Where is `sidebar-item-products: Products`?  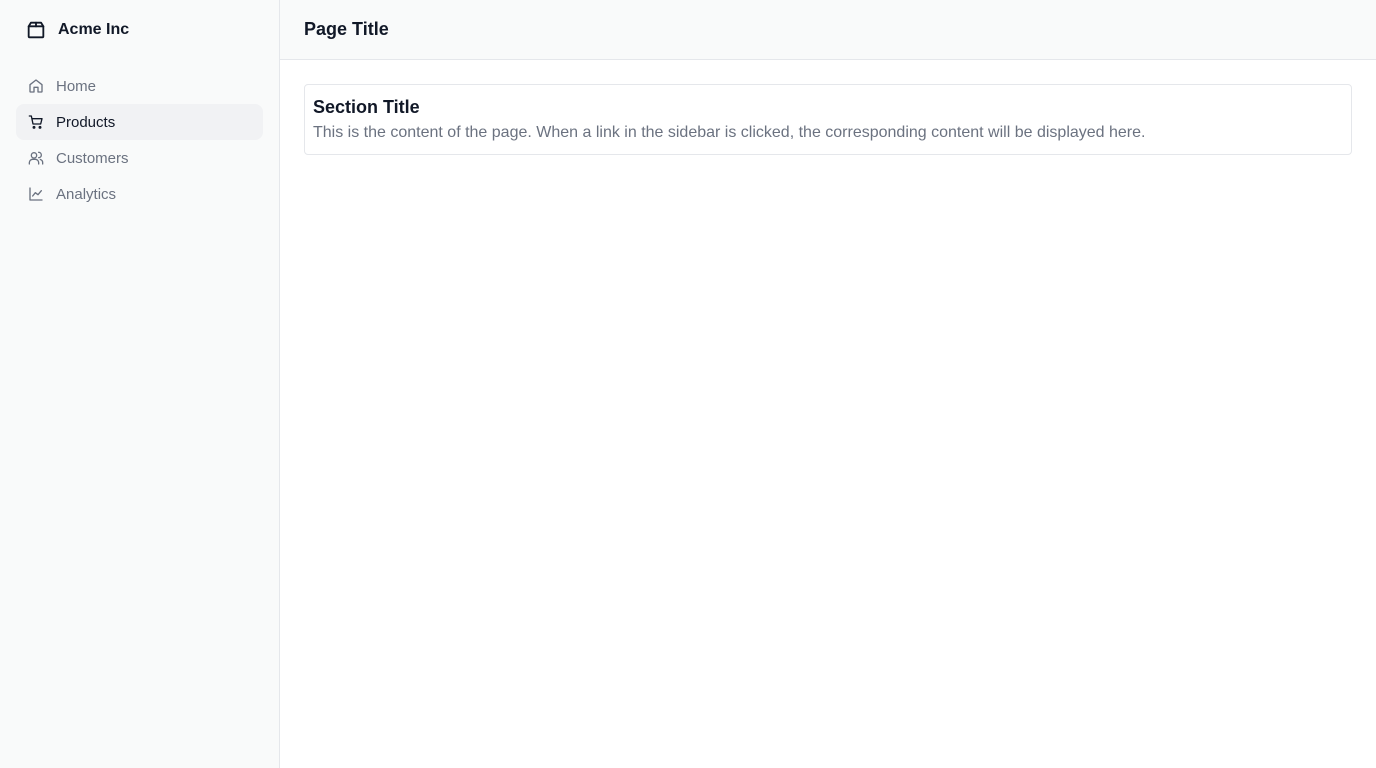 sidebar-item-products: Products is located at coordinates (139, 122).